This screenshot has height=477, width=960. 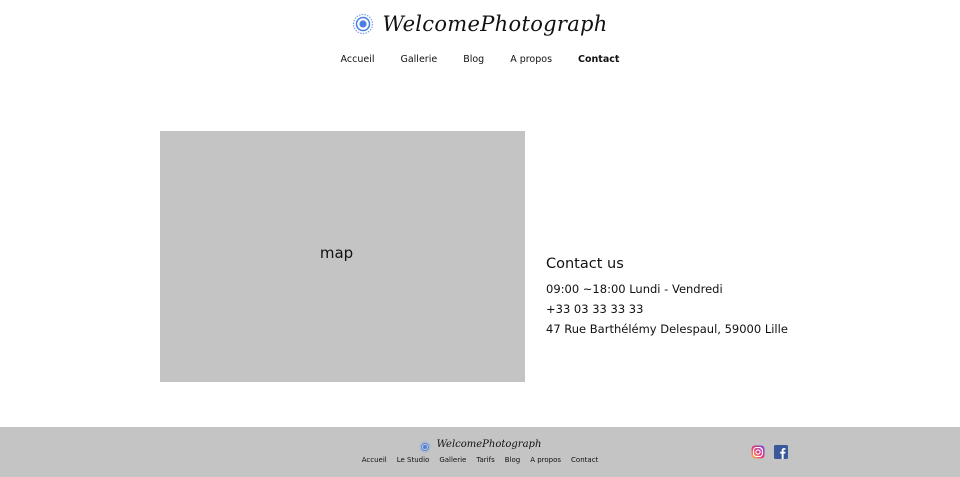 What do you see at coordinates (374, 460) in the screenshot?
I see `footer-nav-accueil: Accueil` at bounding box center [374, 460].